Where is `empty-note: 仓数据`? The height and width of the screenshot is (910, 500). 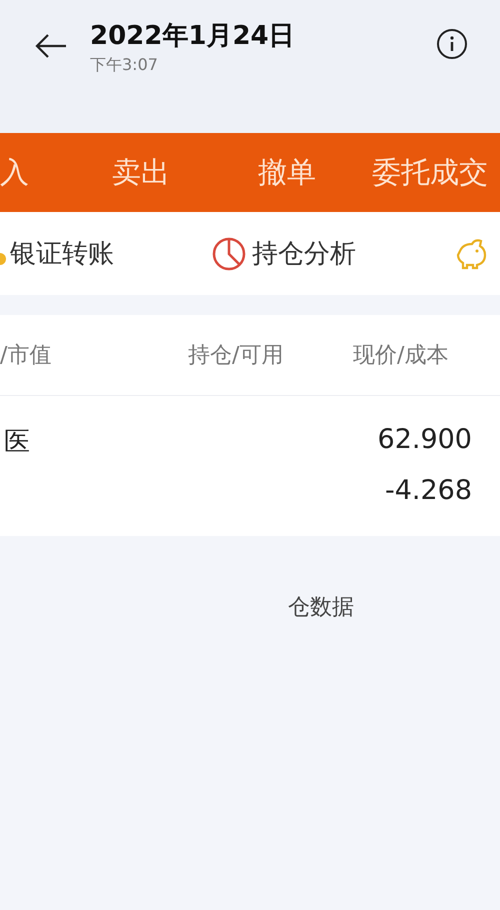
empty-note: 仓数据 is located at coordinates (321, 608).